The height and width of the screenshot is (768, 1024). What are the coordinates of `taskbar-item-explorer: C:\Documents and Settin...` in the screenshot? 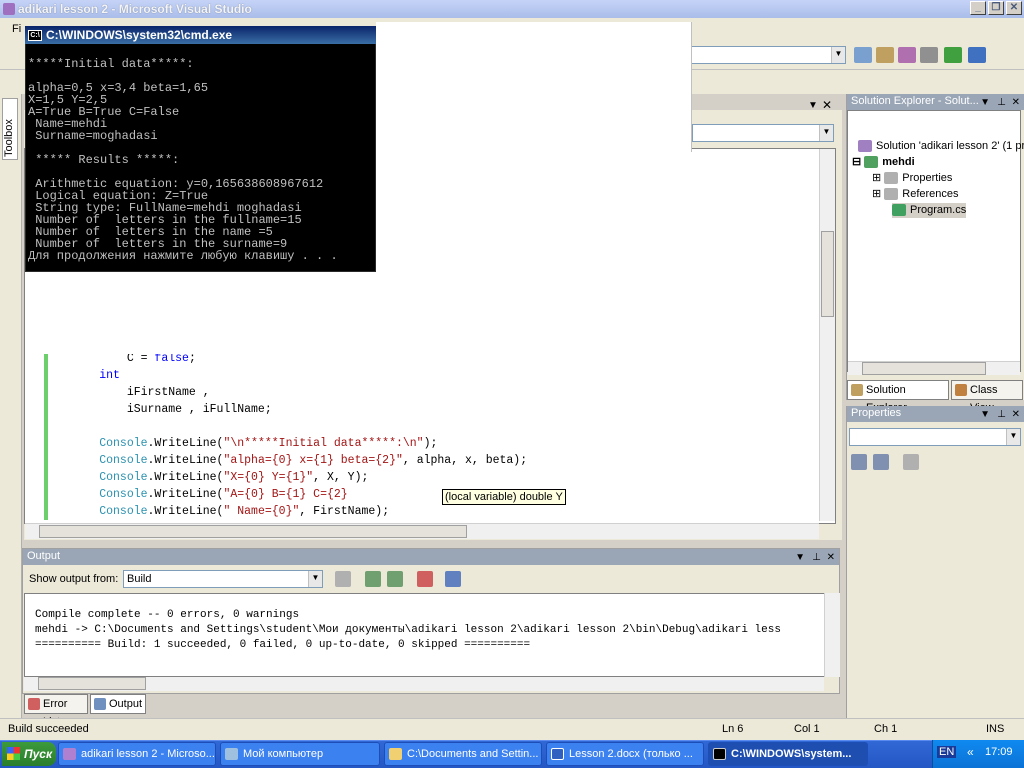 It's located at (463, 754).